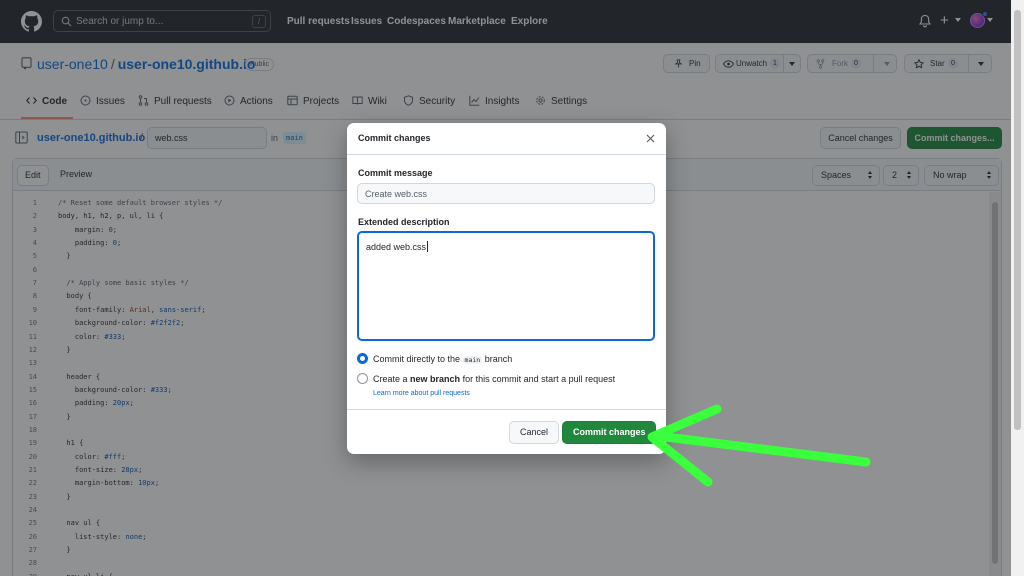 The height and width of the screenshot is (576, 1024). I want to click on dialog-footer-divider, so click(506, 409).